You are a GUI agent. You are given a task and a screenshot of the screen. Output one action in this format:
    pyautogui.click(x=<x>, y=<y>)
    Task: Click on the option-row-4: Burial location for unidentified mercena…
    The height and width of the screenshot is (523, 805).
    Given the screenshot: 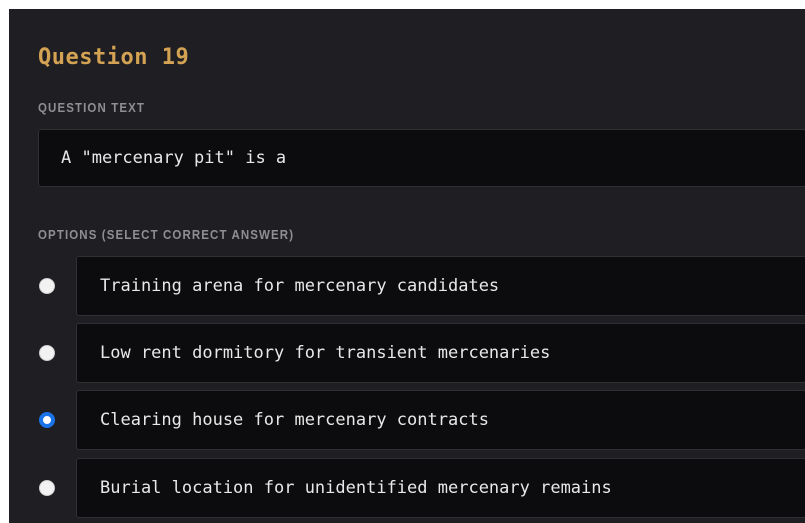 What is the action you would take?
    pyautogui.click(x=407, y=488)
    